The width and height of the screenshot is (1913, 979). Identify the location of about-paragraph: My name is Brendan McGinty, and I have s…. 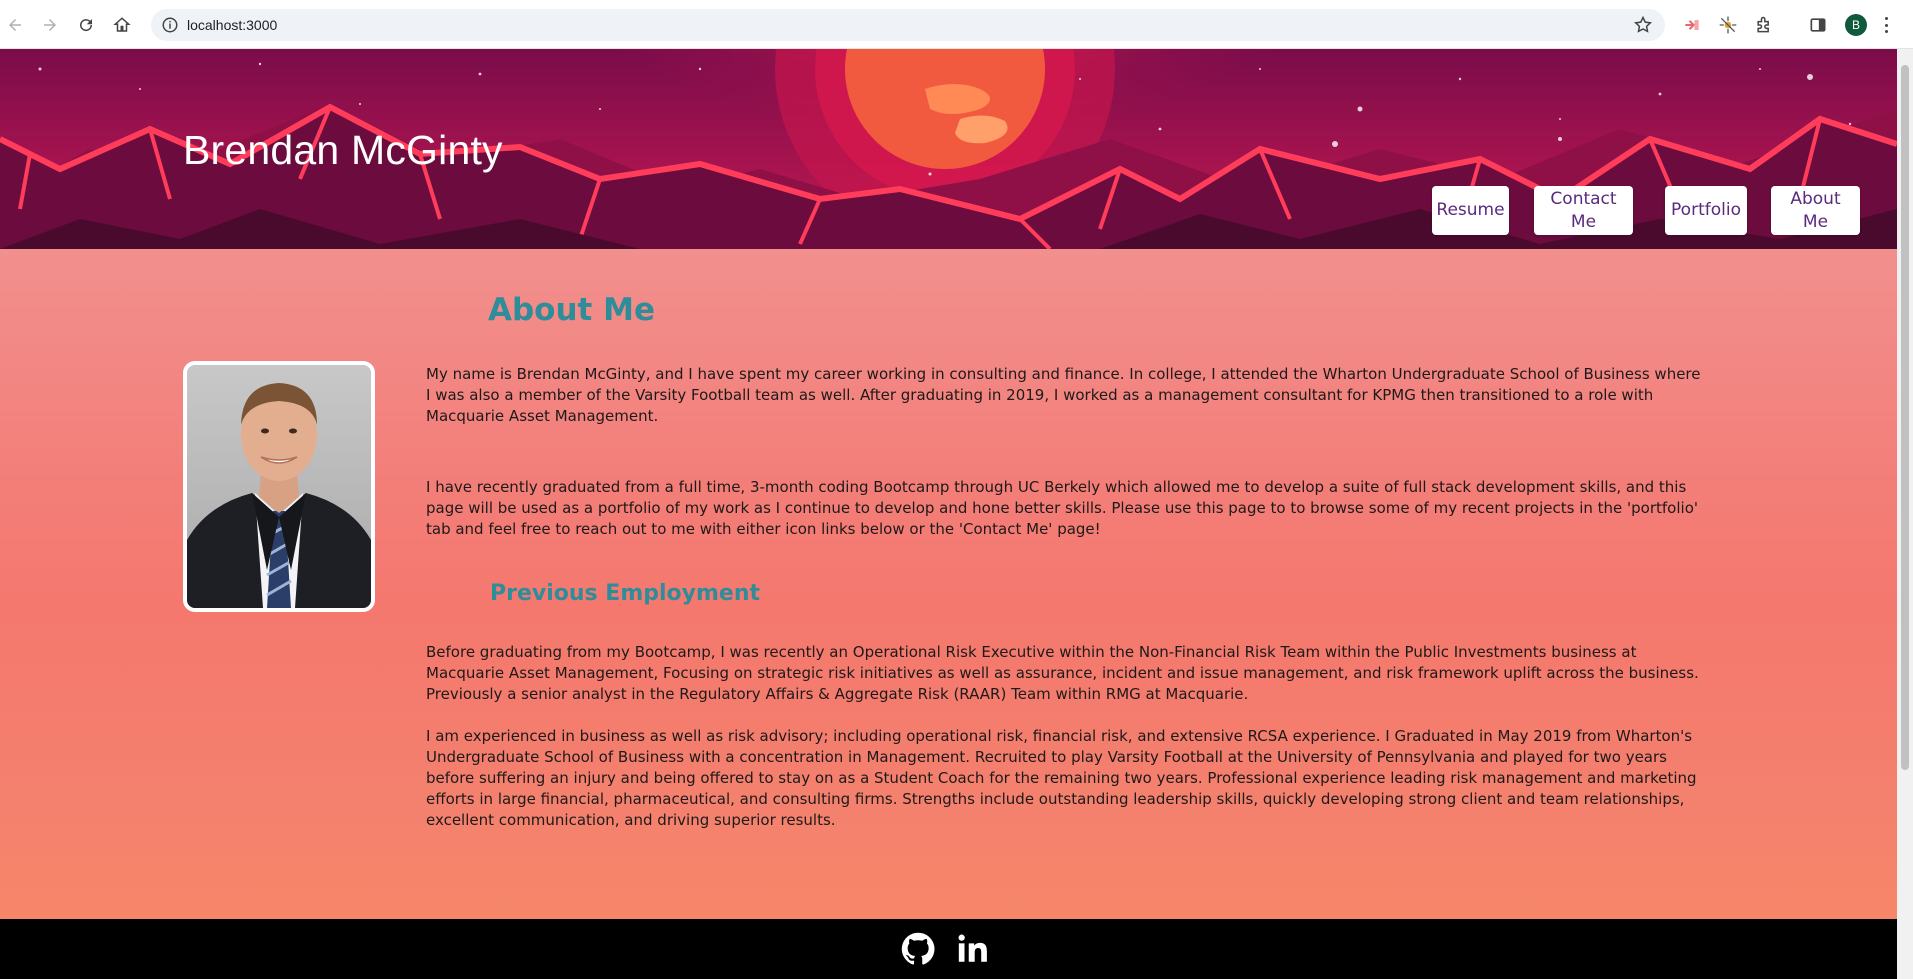
(1063, 395).